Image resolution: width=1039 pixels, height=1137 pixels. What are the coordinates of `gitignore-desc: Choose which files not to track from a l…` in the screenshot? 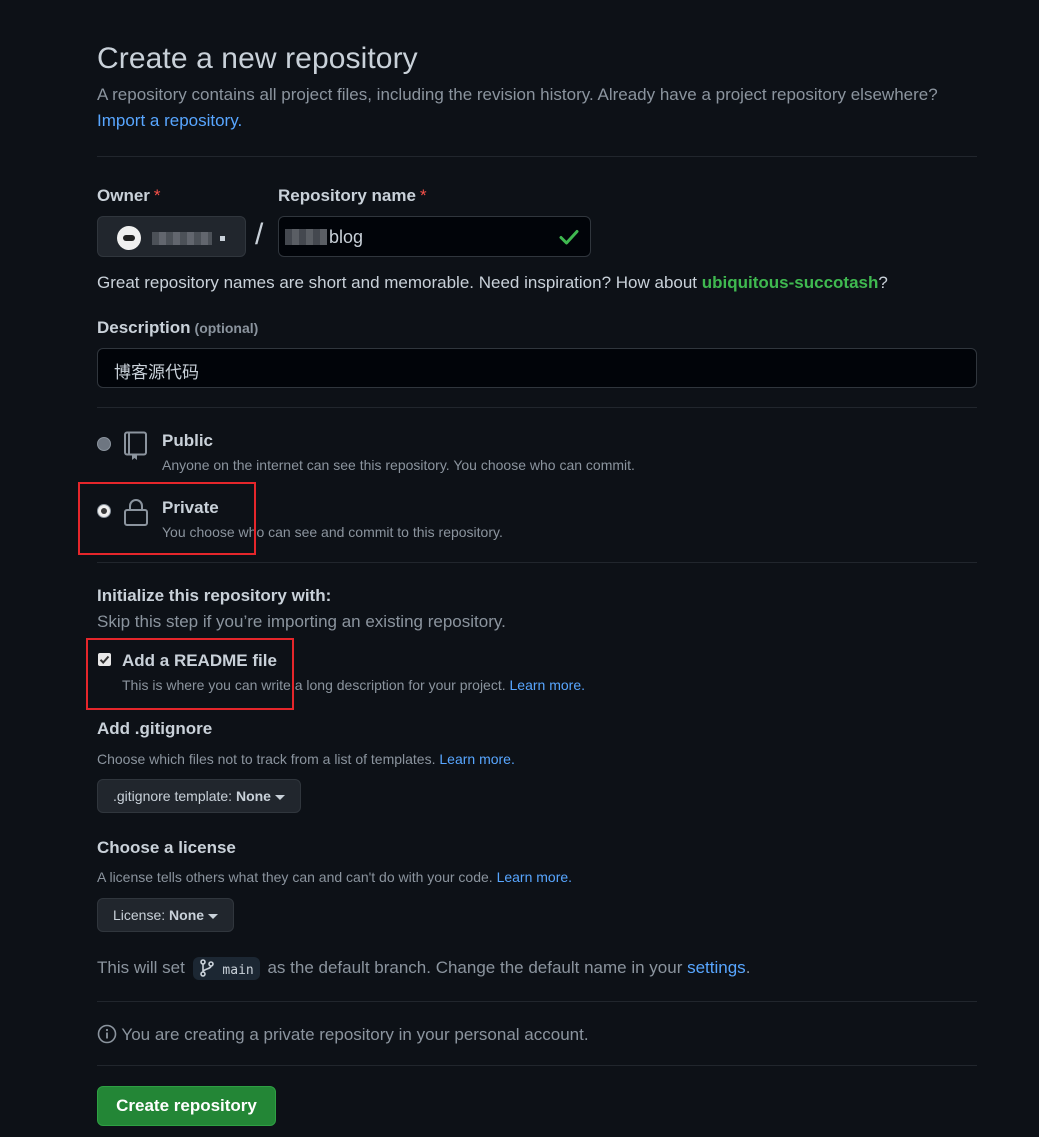 It's located at (306, 759).